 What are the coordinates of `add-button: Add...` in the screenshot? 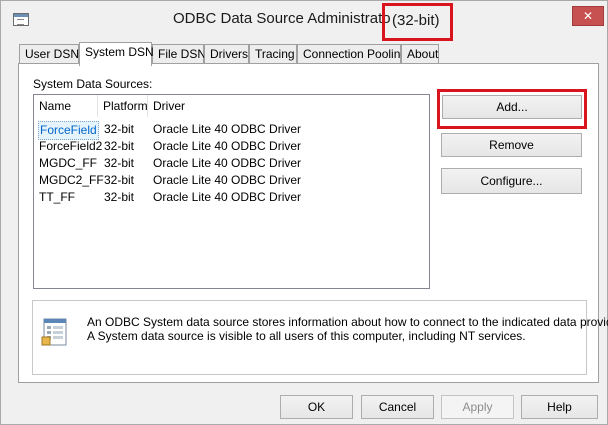 It's located at (512, 107).